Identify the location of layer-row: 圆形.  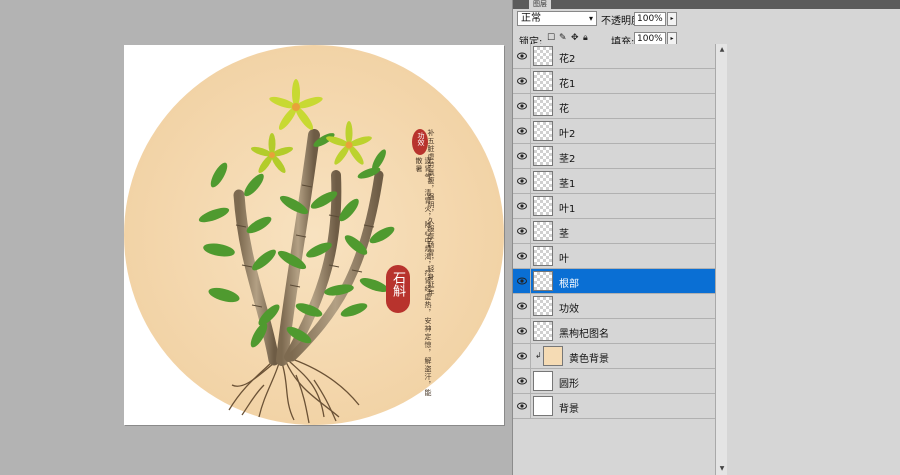
(614, 381).